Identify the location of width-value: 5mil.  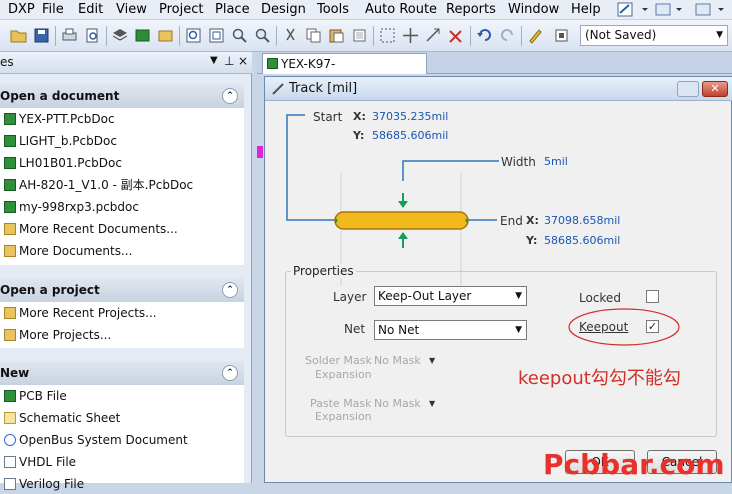
(556, 161).